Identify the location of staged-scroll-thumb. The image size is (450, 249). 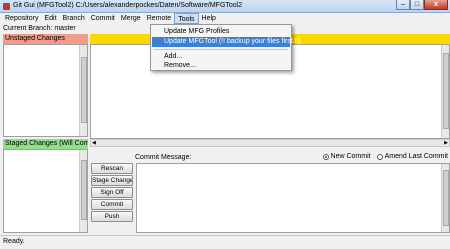
(84, 190).